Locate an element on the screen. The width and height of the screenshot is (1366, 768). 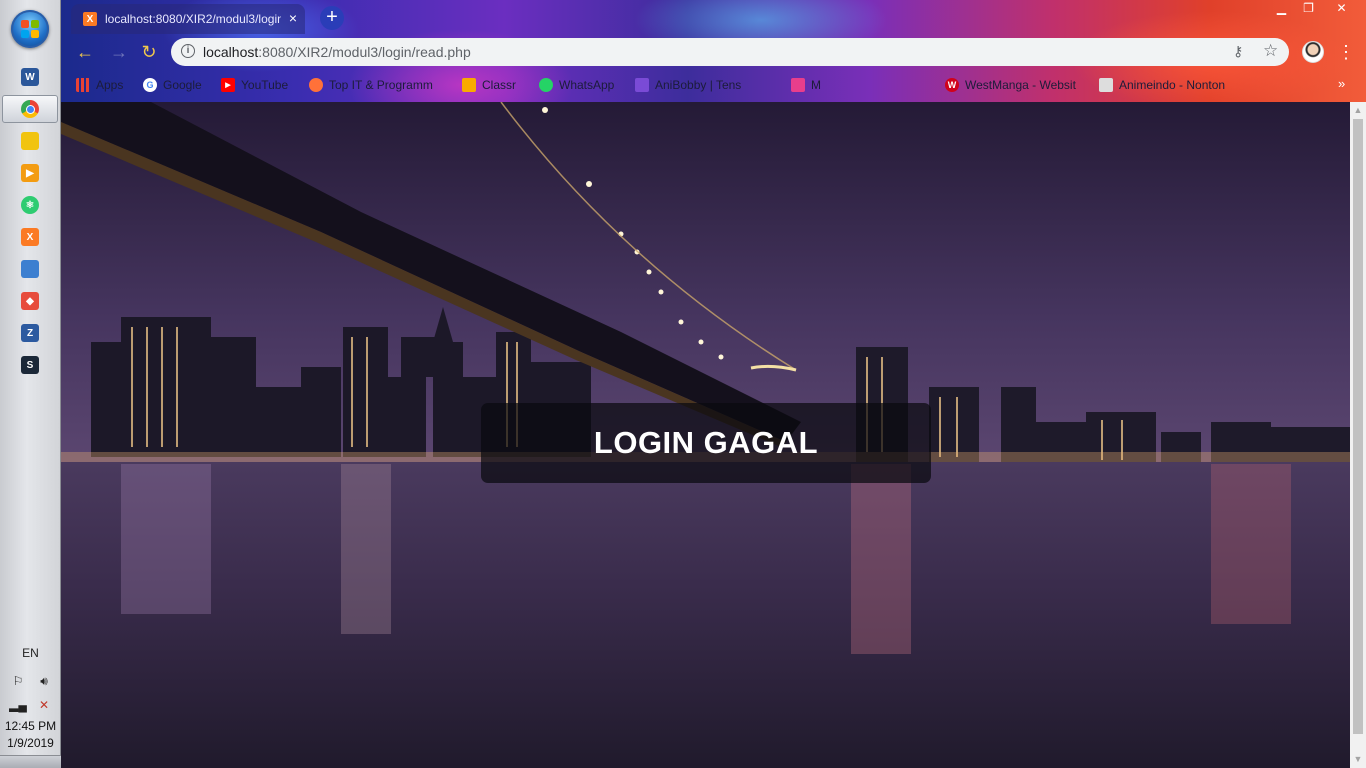
key-icon: ⚷ is located at coordinates (1238, 51).